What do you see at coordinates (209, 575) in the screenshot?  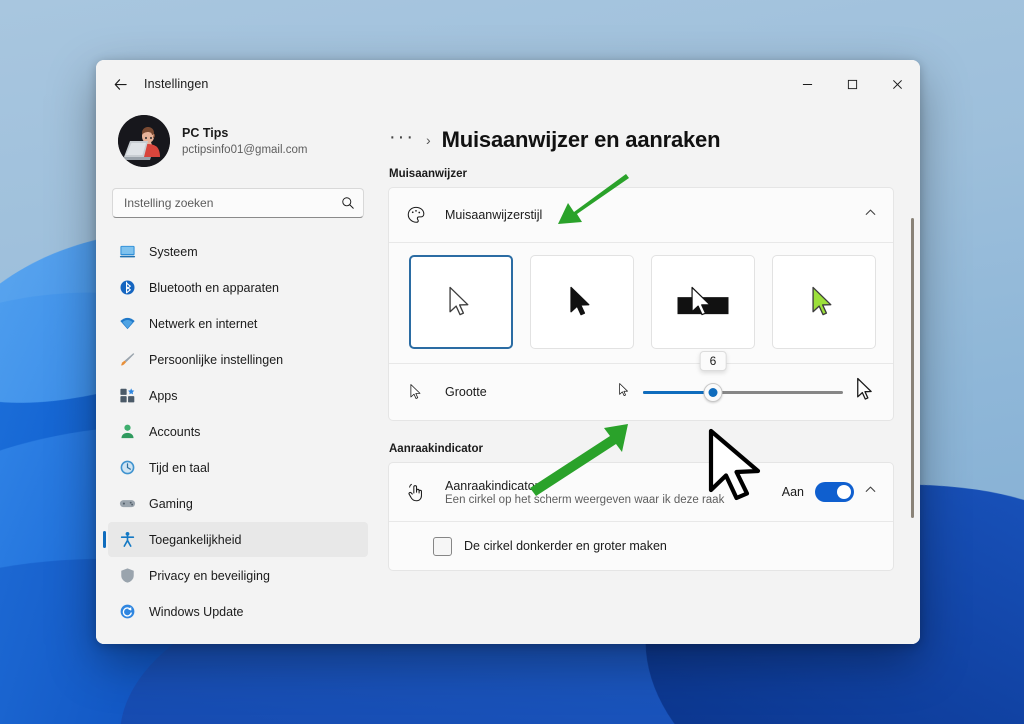 I see `sidebar-item-label: Privacy en beveiliging` at bounding box center [209, 575].